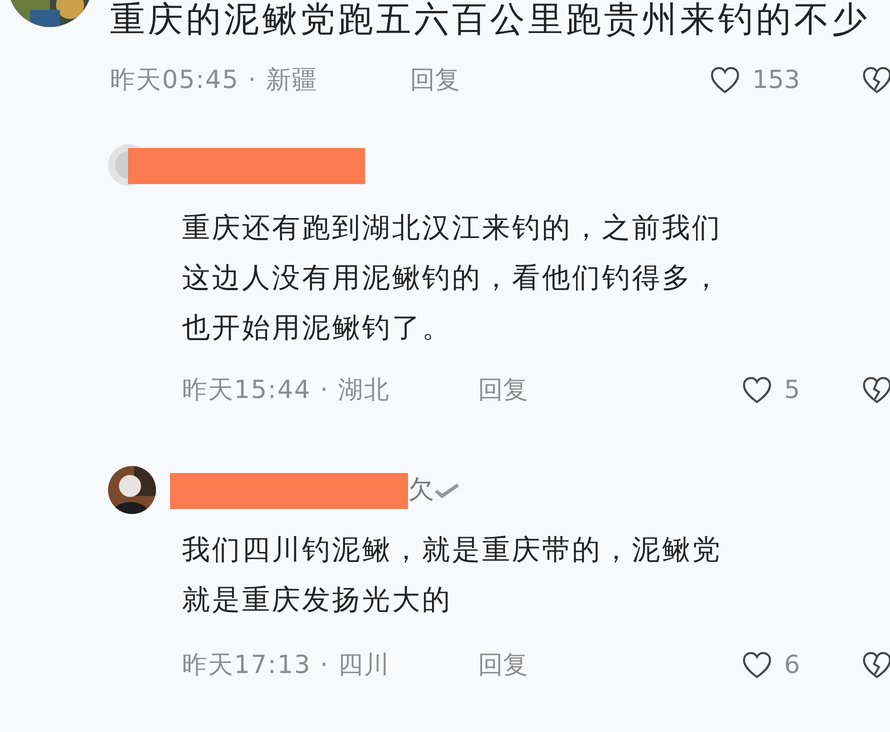 The height and width of the screenshot is (732, 890). I want to click on comment-meta: 昨天05:45 · 新疆, so click(214, 80).